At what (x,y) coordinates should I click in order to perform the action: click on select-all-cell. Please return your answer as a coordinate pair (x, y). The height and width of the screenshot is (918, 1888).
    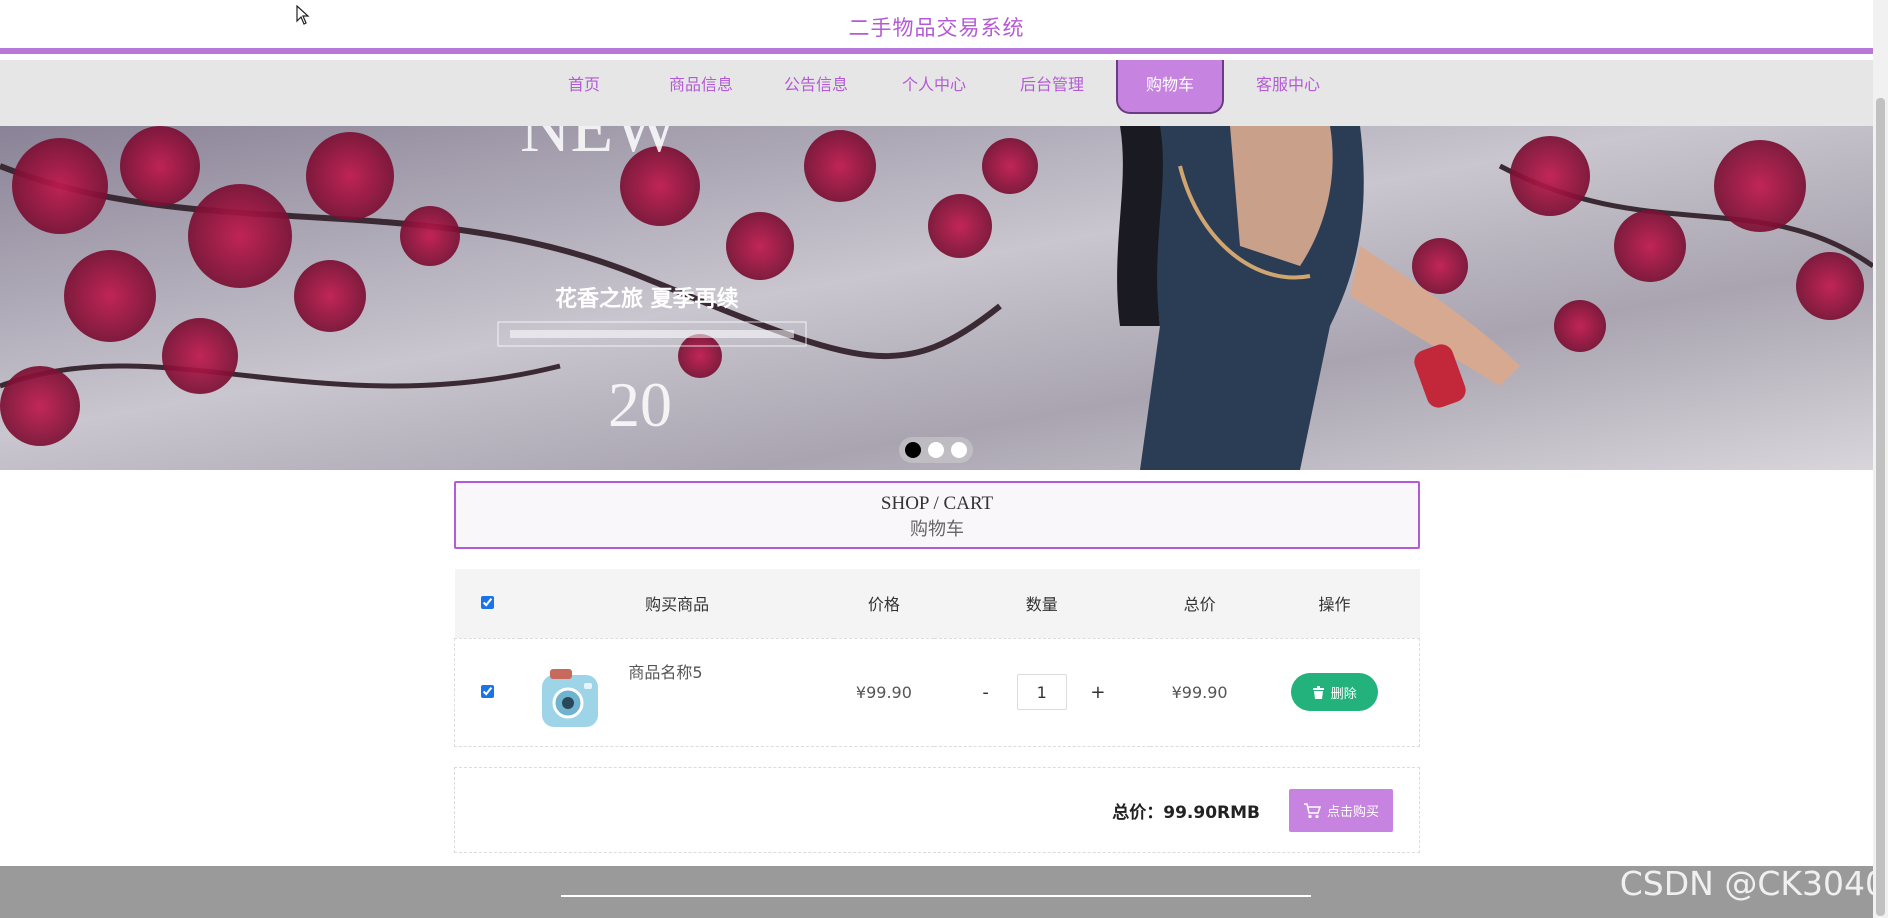
    Looking at the image, I should click on (488, 603).